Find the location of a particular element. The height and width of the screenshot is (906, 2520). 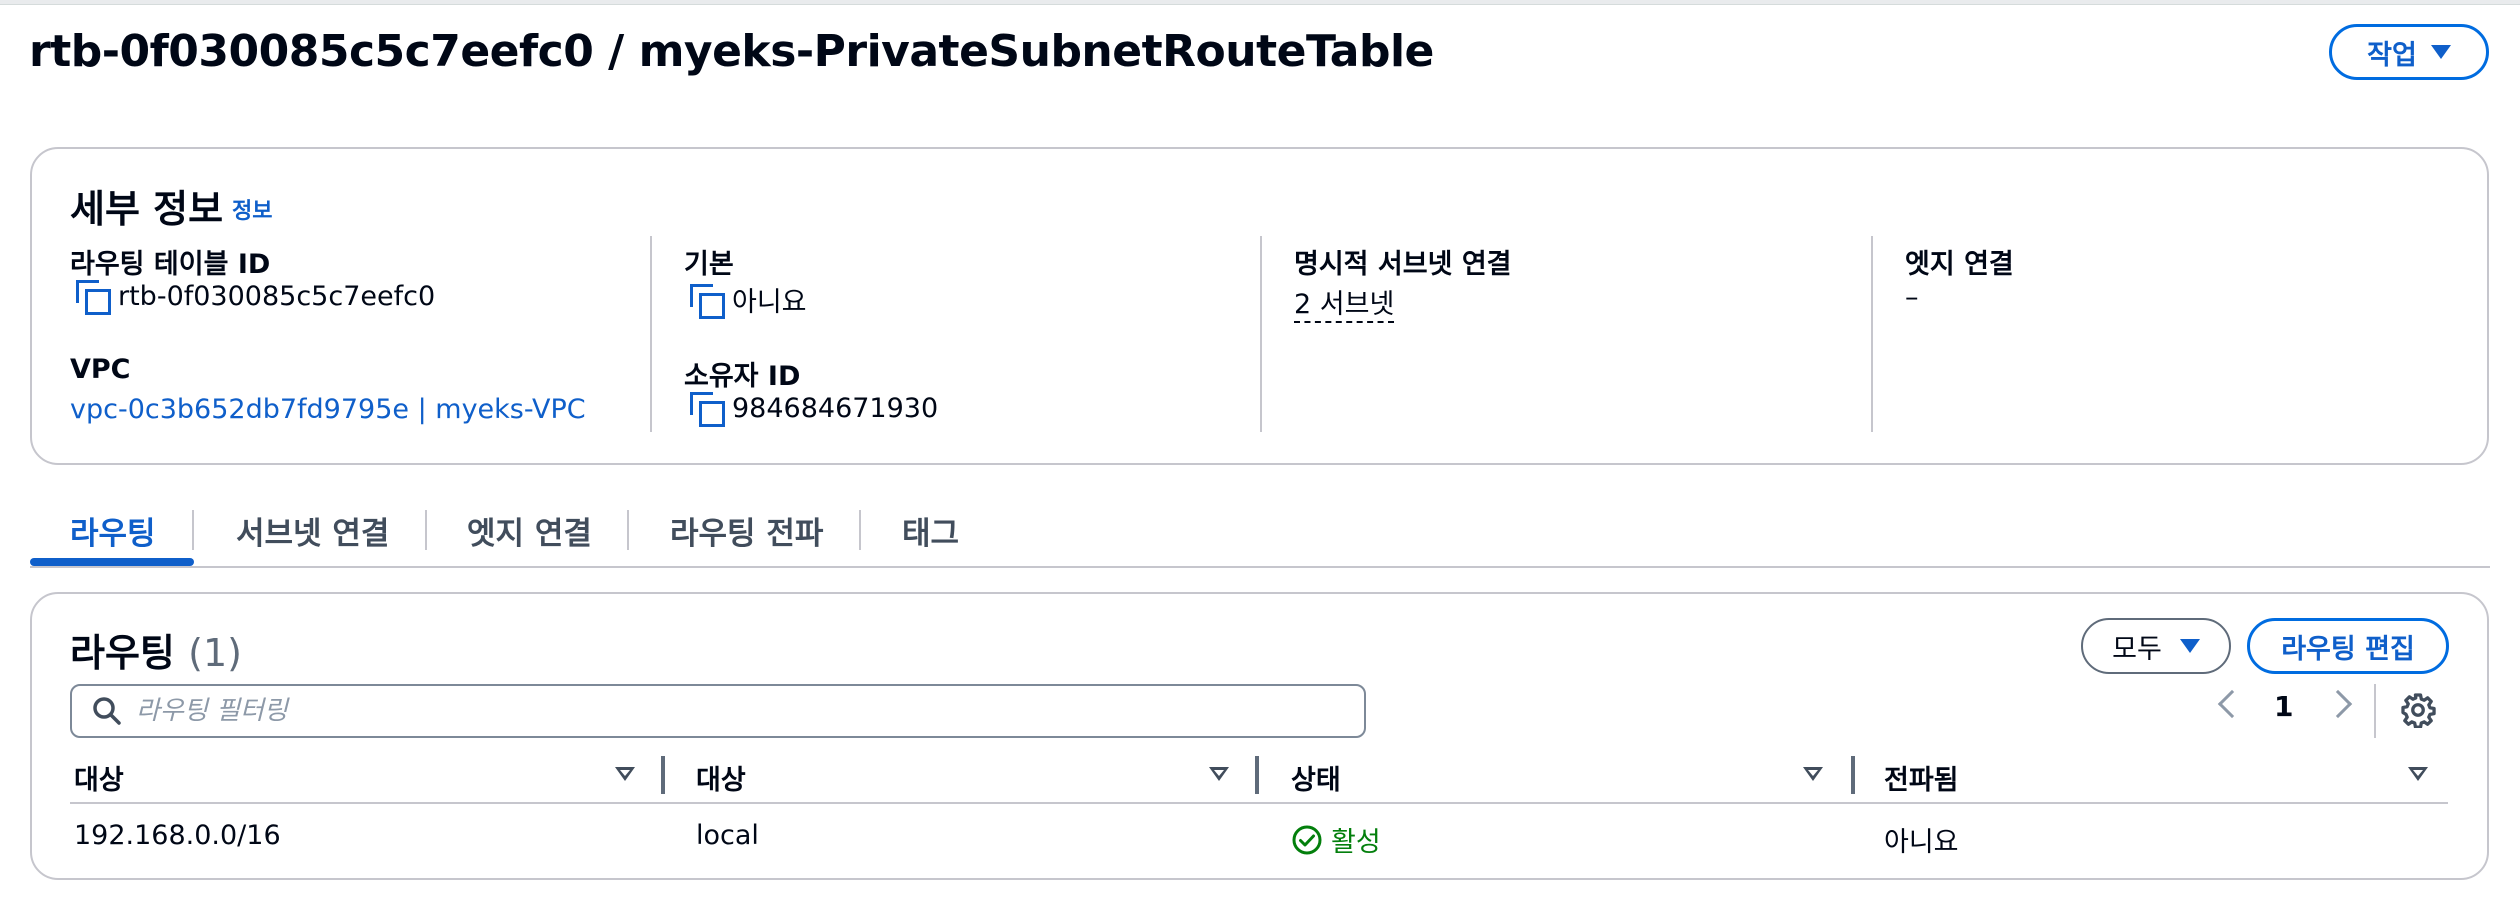

column-header-propagated: 전파됨 is located at coordinates (1921, 777).